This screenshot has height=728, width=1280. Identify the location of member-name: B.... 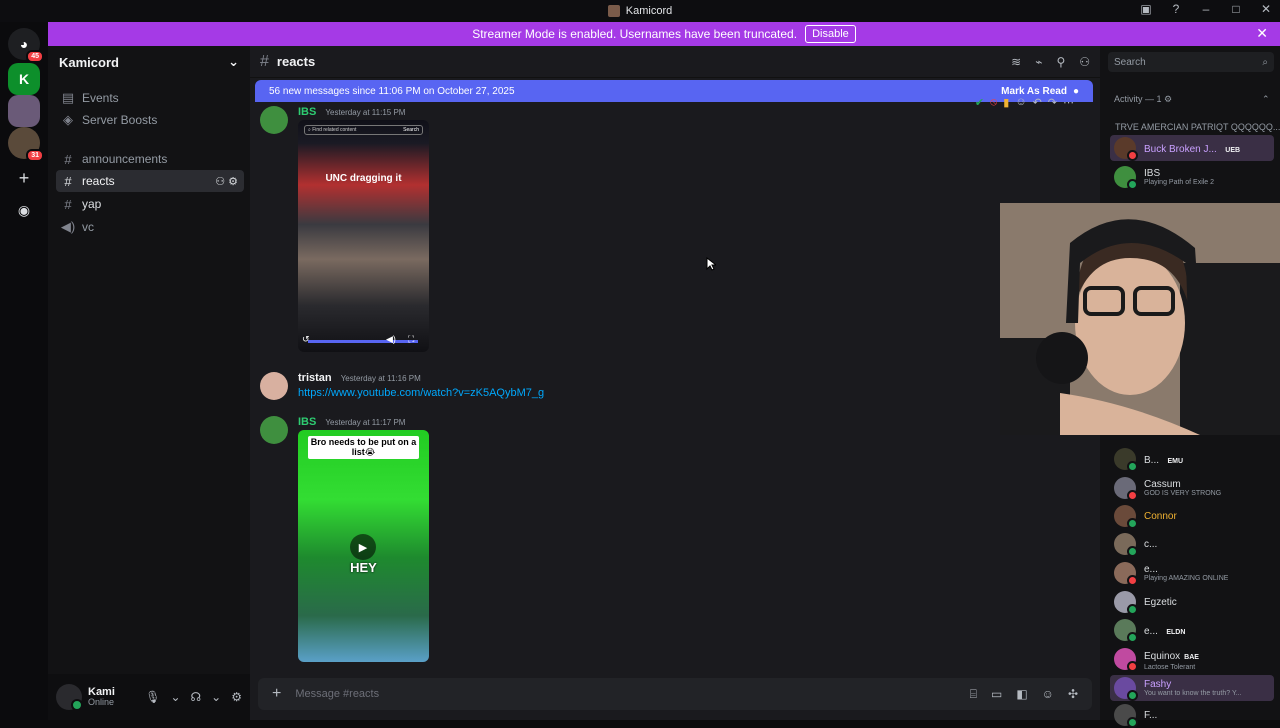
(1152, 461).